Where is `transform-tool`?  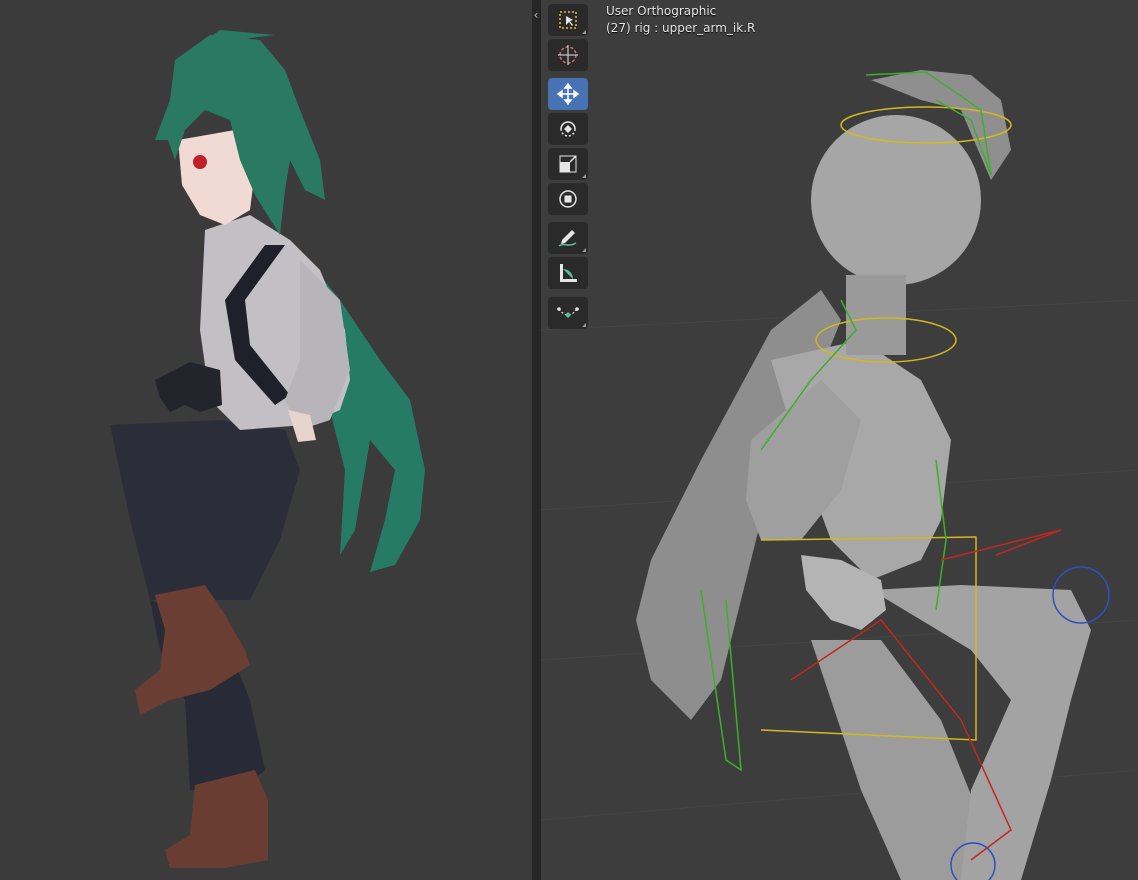 transform-tool is located at coordinates (568, 199).